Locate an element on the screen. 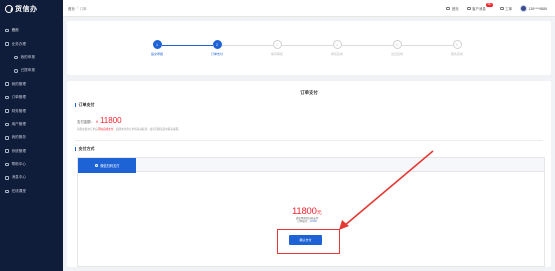 This screenshot has width=555, height=271. home-icon is located at coordinates (448, 8).